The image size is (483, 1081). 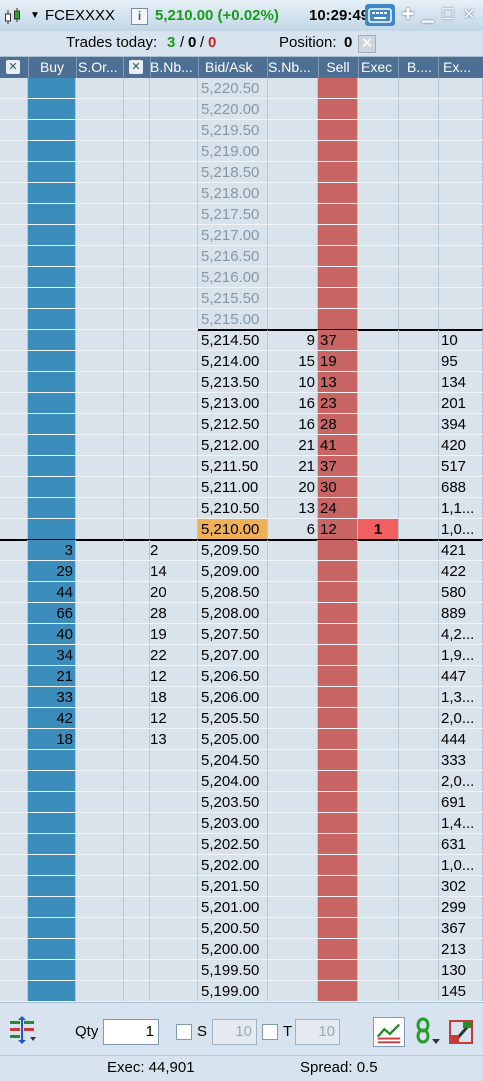 What do you see at coordinates (338, 340) in the screenshot?
I see `sell-cell: 37` at bounding box center [338, 340].